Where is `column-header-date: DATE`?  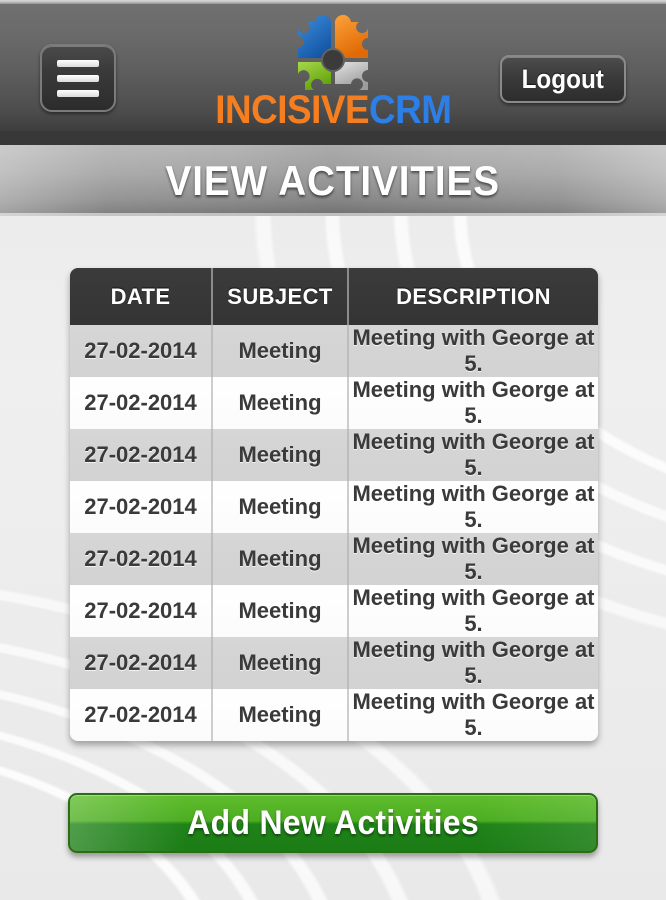
column-header-date: DATE is located at coordinates (141, 296).